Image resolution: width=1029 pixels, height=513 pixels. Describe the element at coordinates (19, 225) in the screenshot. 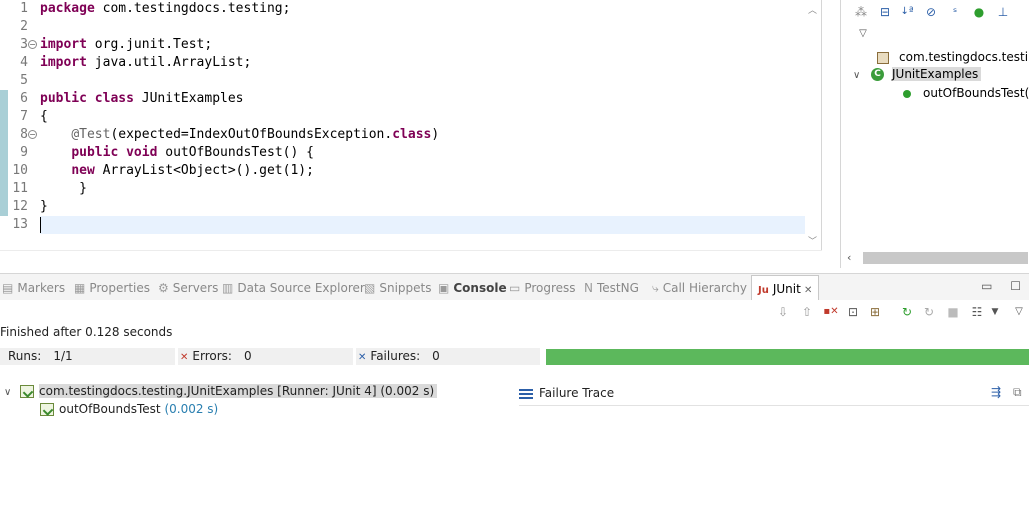

I see `gutter-line: 13` at that location.